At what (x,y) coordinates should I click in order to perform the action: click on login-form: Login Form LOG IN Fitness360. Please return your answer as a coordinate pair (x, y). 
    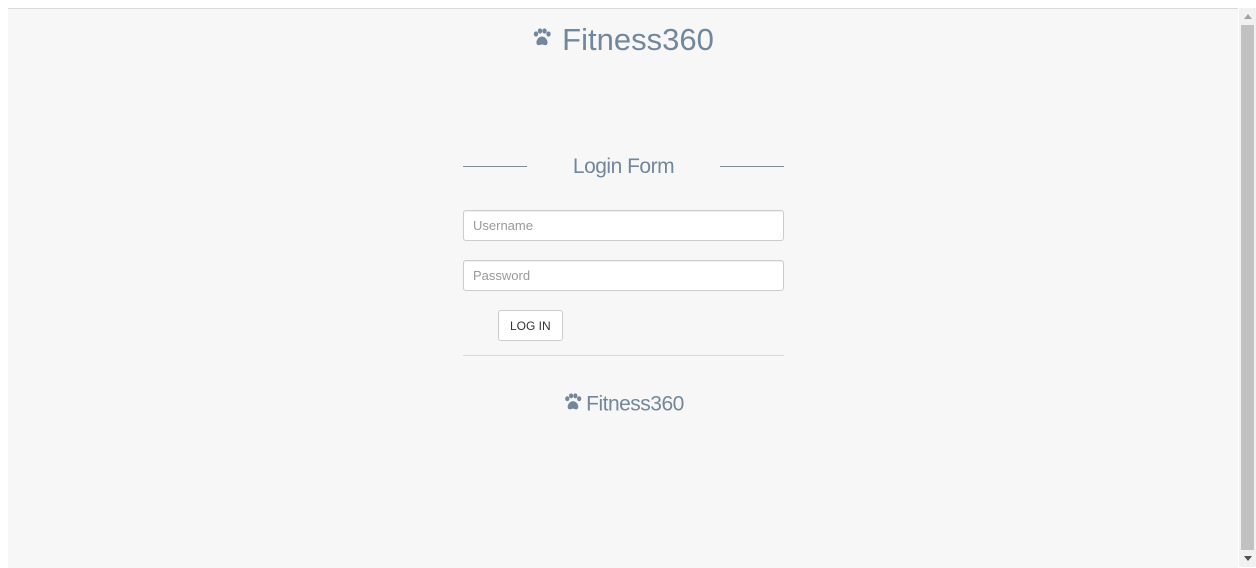
    Looking at the image, I should click on (623, 284).